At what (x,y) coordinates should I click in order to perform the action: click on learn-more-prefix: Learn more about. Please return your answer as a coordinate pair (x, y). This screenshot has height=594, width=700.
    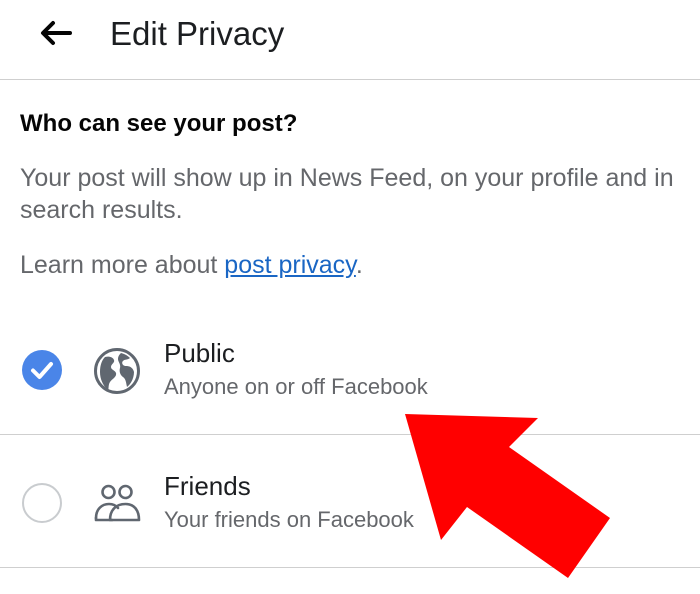
    Looking at the image, I should click on (122, 265).